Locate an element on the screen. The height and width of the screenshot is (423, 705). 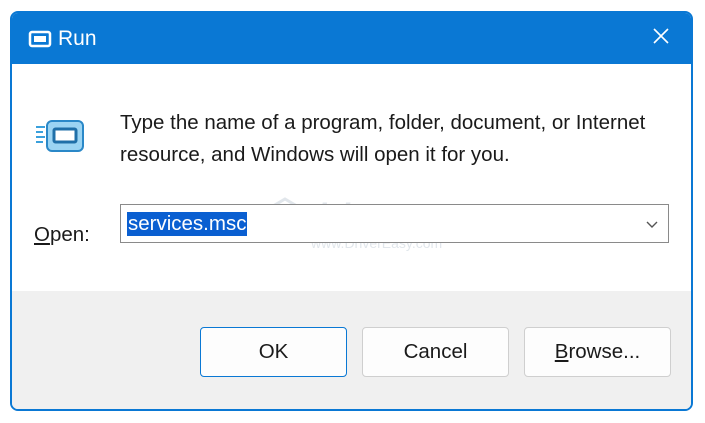
open-label: Open: is located at coordinates (62, 235).